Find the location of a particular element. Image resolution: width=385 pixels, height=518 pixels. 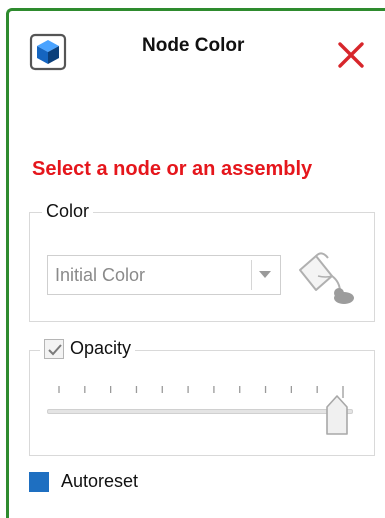

paint-bucket-icon is located at coordinates (325, 278).